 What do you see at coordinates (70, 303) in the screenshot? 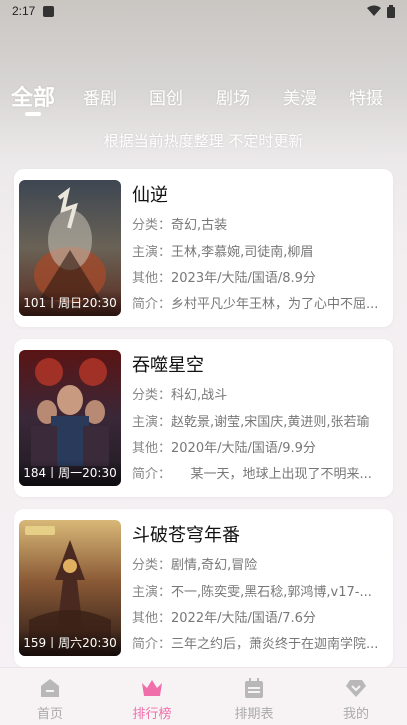
I see `poster-episode-schedule: 101丨周日20:30` at bounding box center [70, 303].